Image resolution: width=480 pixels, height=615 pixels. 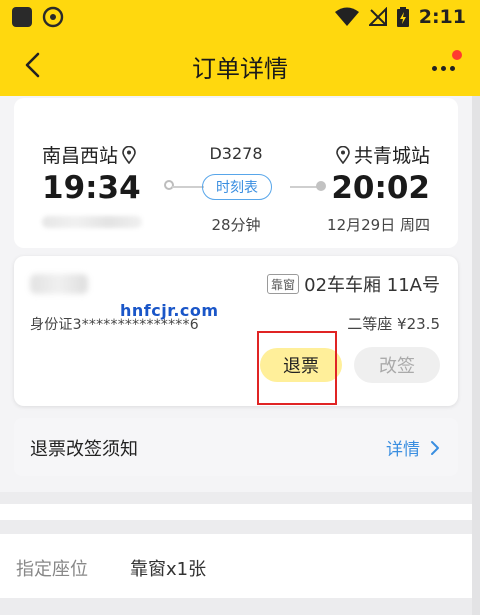 What do you see at coordinates (236, 566) in the screenshot?
I see `seat-preference-row: 指定座位 靠窗x1张` at bounding box center [236, 566].